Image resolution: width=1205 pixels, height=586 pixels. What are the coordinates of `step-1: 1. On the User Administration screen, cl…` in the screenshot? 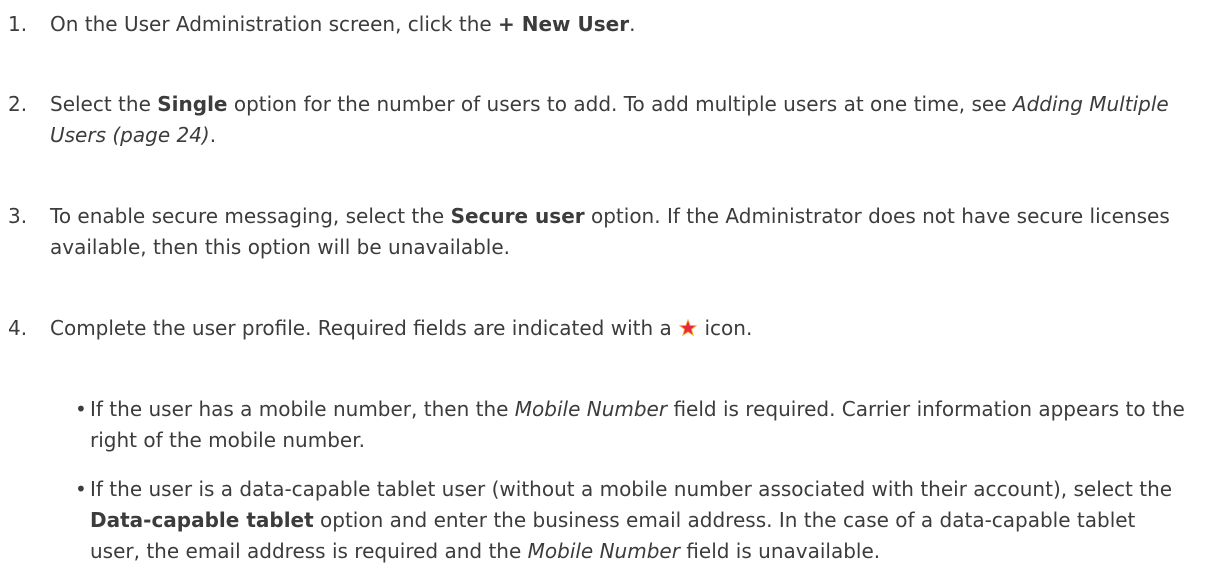 It's located at (598, 24).